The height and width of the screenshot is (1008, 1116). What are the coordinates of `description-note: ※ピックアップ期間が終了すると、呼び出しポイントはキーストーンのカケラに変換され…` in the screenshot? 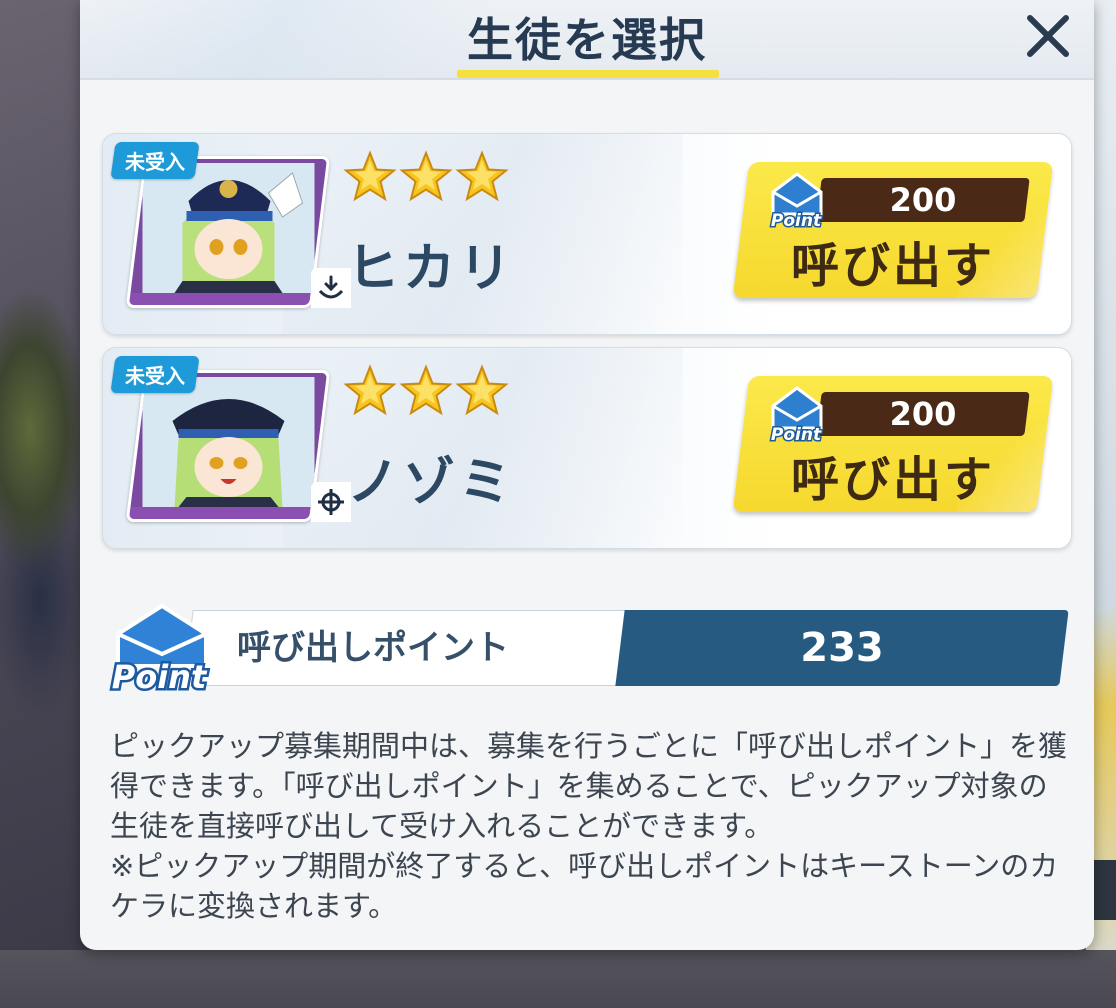 It's located at (584, 886).